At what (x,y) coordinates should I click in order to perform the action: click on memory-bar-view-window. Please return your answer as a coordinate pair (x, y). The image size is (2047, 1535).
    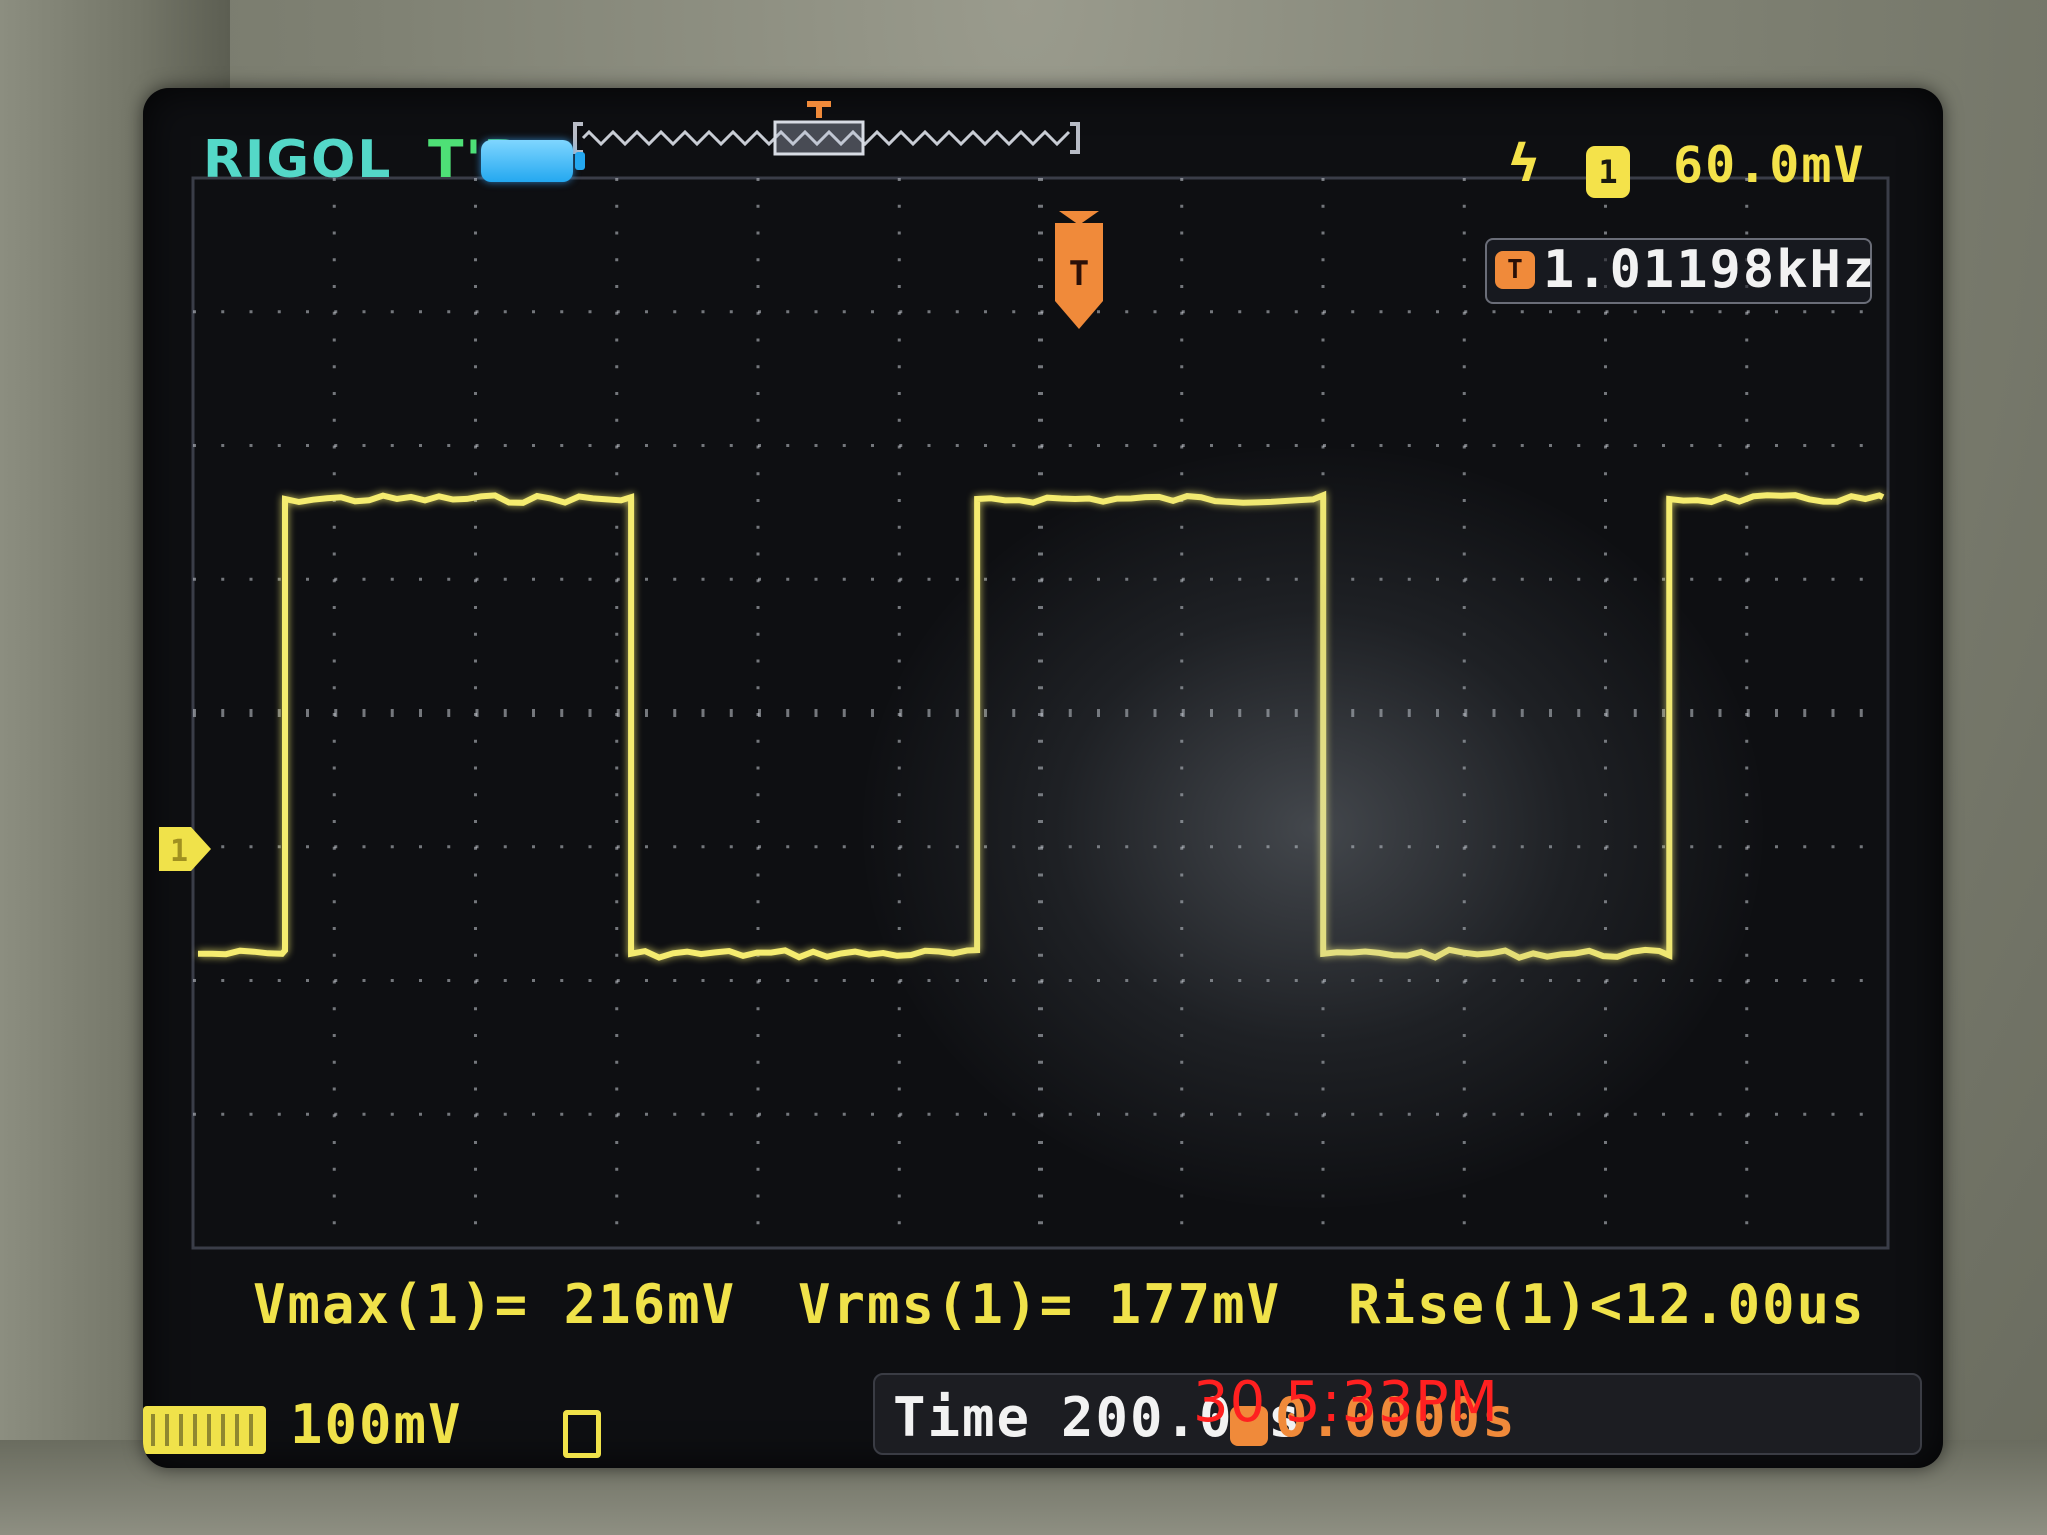
    Looking at the image, I should click on (819, 138).